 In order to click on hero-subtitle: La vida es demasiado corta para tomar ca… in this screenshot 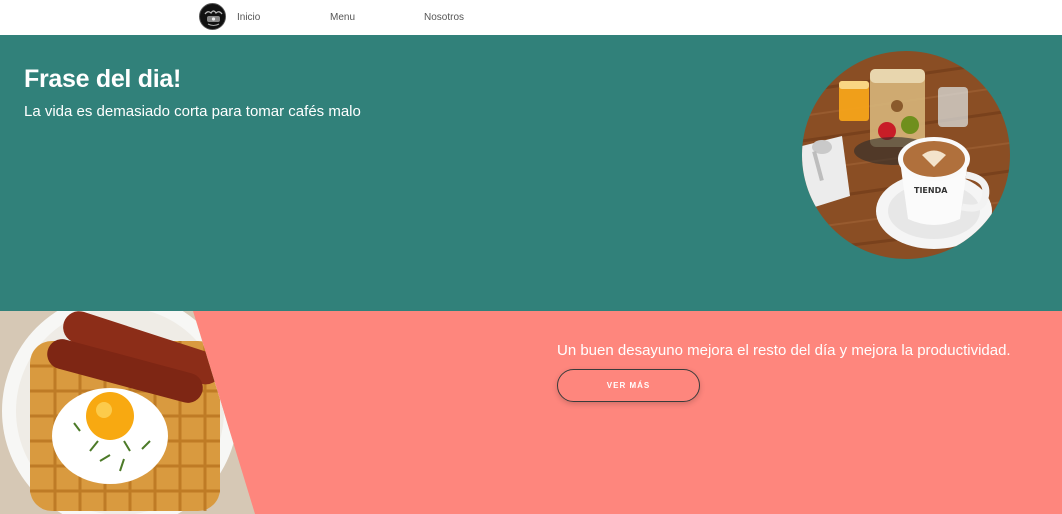, I will do `click(192, 111)`.